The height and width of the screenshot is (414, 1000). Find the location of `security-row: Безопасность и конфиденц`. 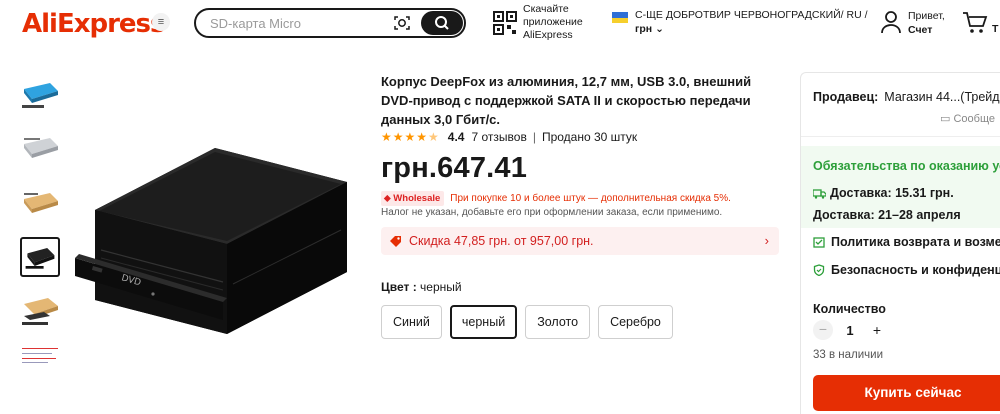

security-row: Безопасность и конфиденц is located at coordinates (906, 270).